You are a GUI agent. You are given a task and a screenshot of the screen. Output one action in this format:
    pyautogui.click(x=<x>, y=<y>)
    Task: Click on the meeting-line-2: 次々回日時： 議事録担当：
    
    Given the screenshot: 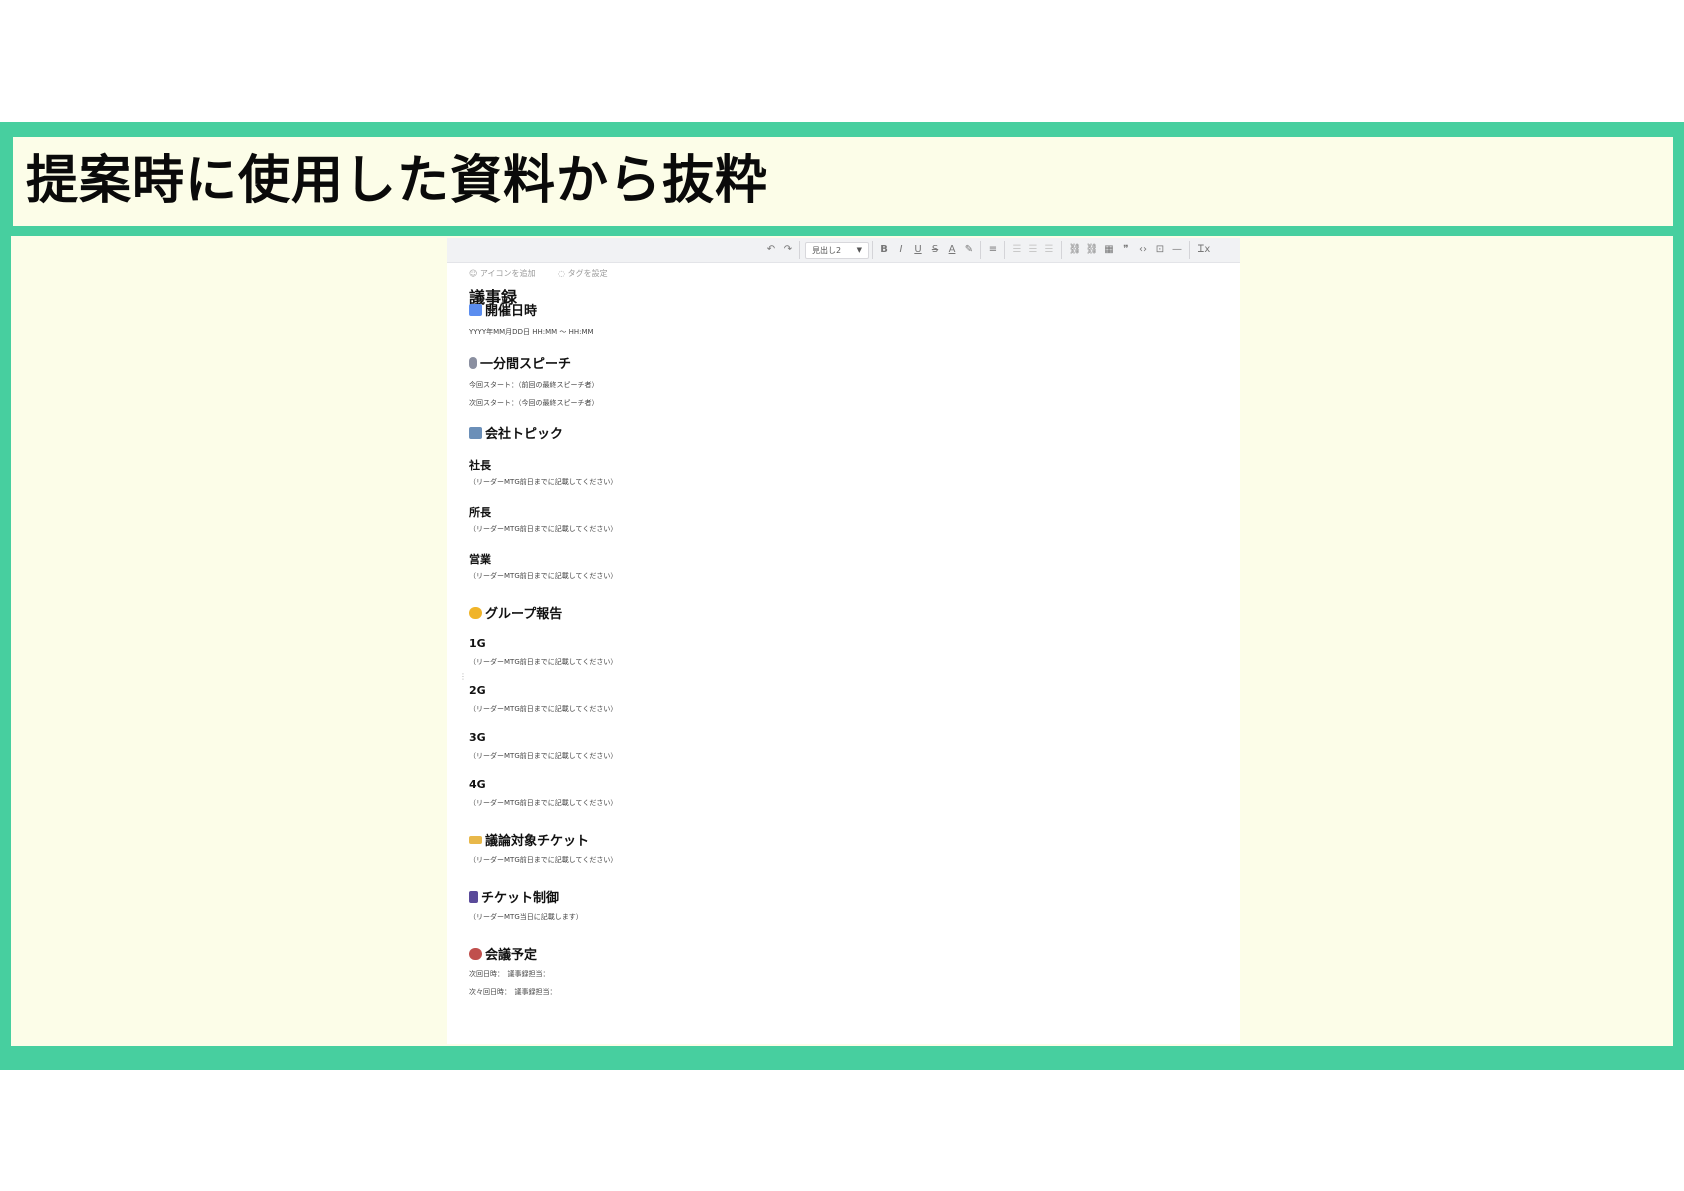 What is the action you would take?
    pyautogui.click(x=513, y=992)
    